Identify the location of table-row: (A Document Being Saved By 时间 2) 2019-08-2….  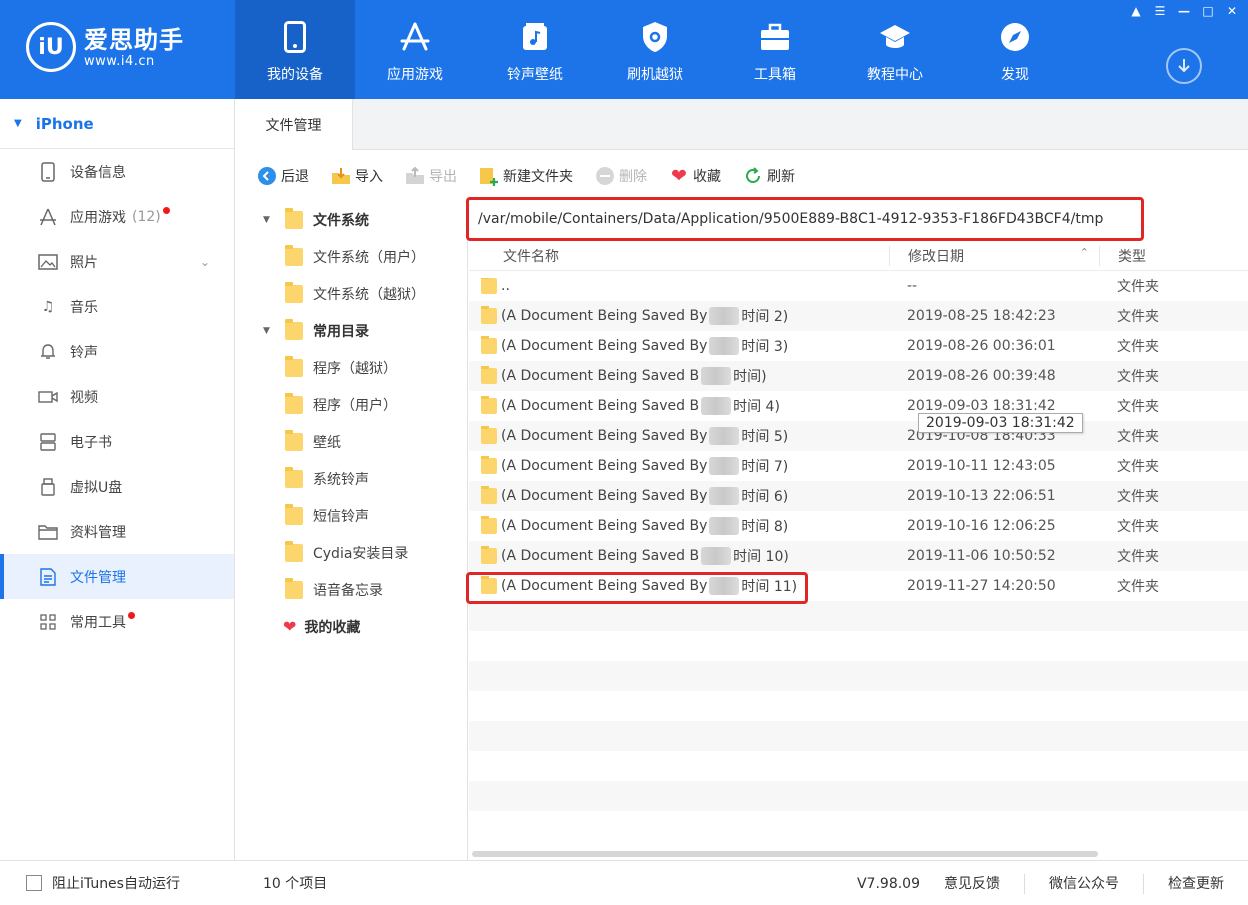
(858, 316).